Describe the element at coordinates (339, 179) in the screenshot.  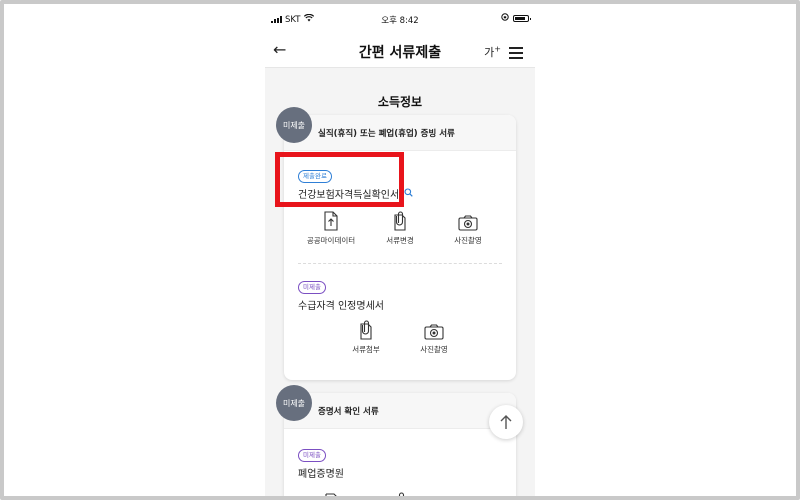
I see `highlight-box` at that location.